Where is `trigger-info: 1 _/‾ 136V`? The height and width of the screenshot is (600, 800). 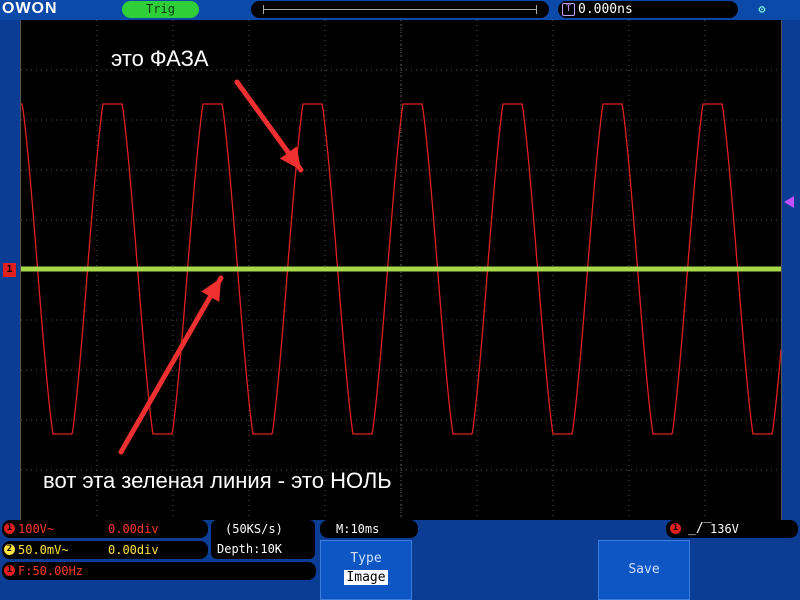 trigger-info: 1 _/‾ 136V is located at coordinates (732, 529).